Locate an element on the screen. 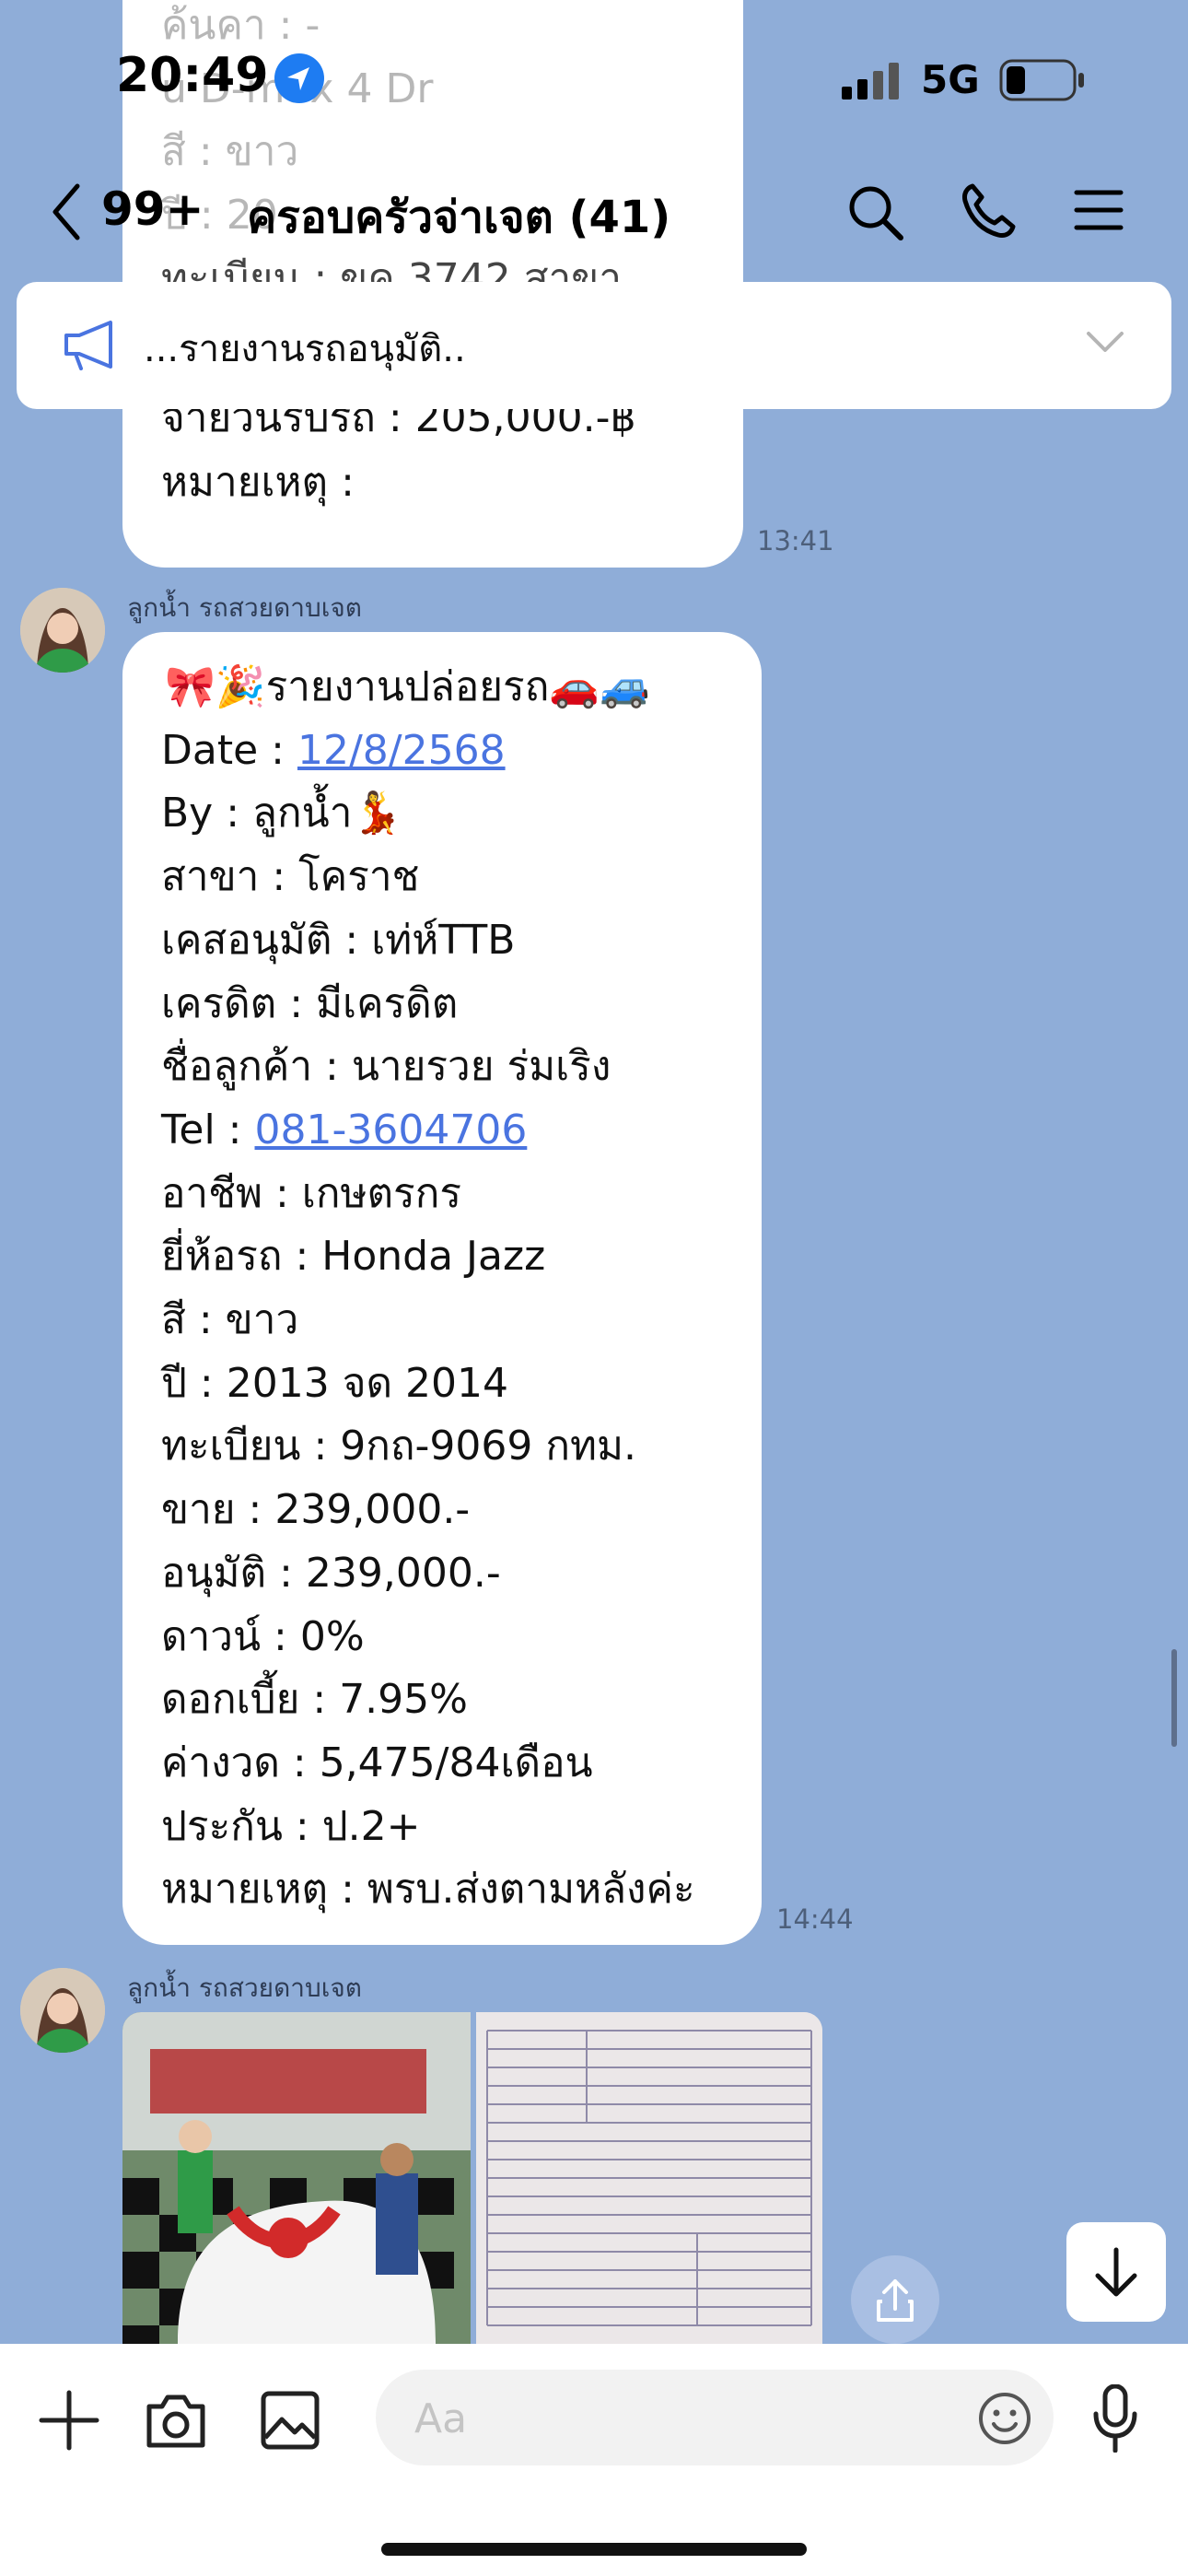 The height and width of the screenshot is (2576, 1188). message-line: ยี่ห้อรถ : Honda Jazz is located at coordinates (442, 1257).